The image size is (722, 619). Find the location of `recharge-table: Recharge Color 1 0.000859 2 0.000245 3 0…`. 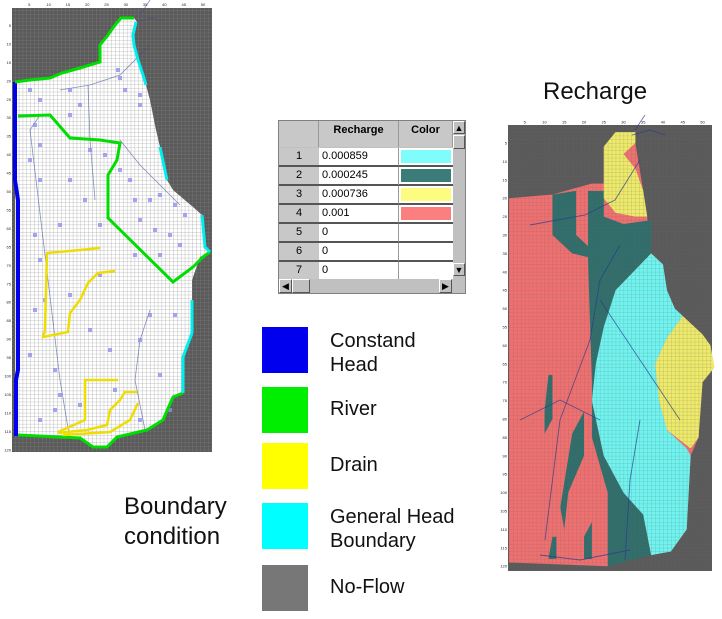

recharge-table: Recharge Color 1 0.000859 2 0.000245 3 0… is located at coordinates (372, 207).